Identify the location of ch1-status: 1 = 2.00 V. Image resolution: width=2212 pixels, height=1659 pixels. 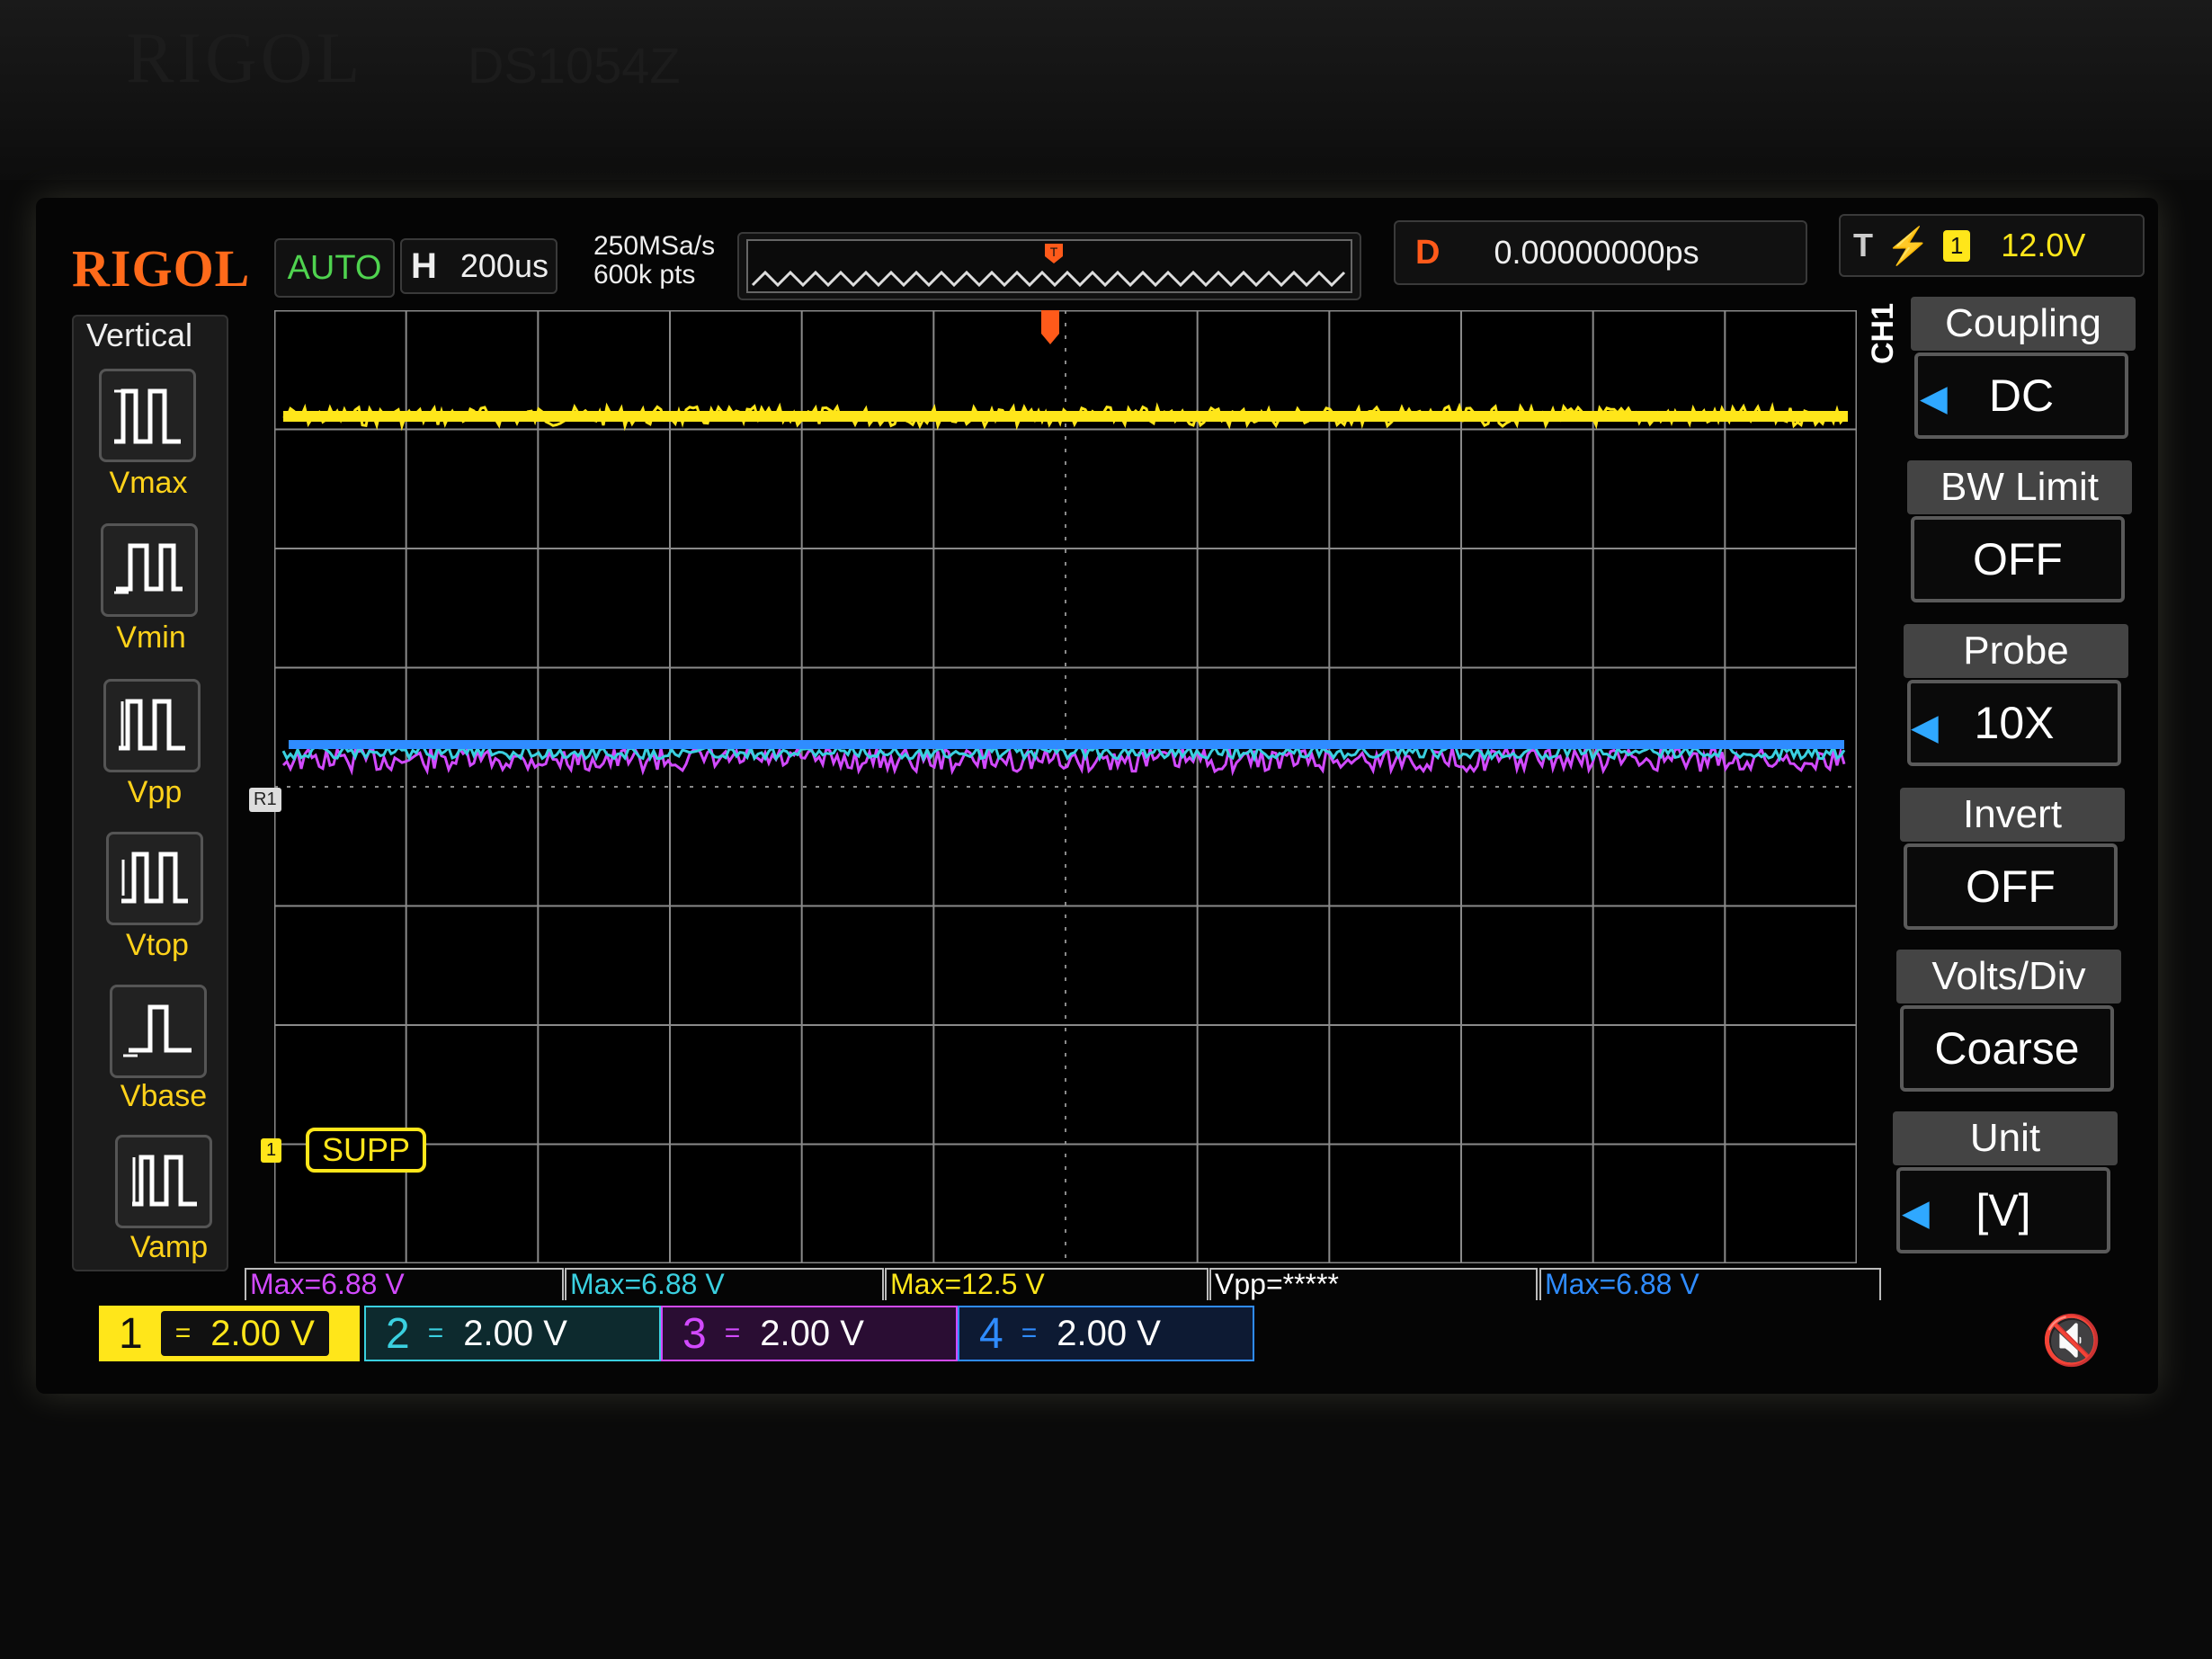
(229, 1333).